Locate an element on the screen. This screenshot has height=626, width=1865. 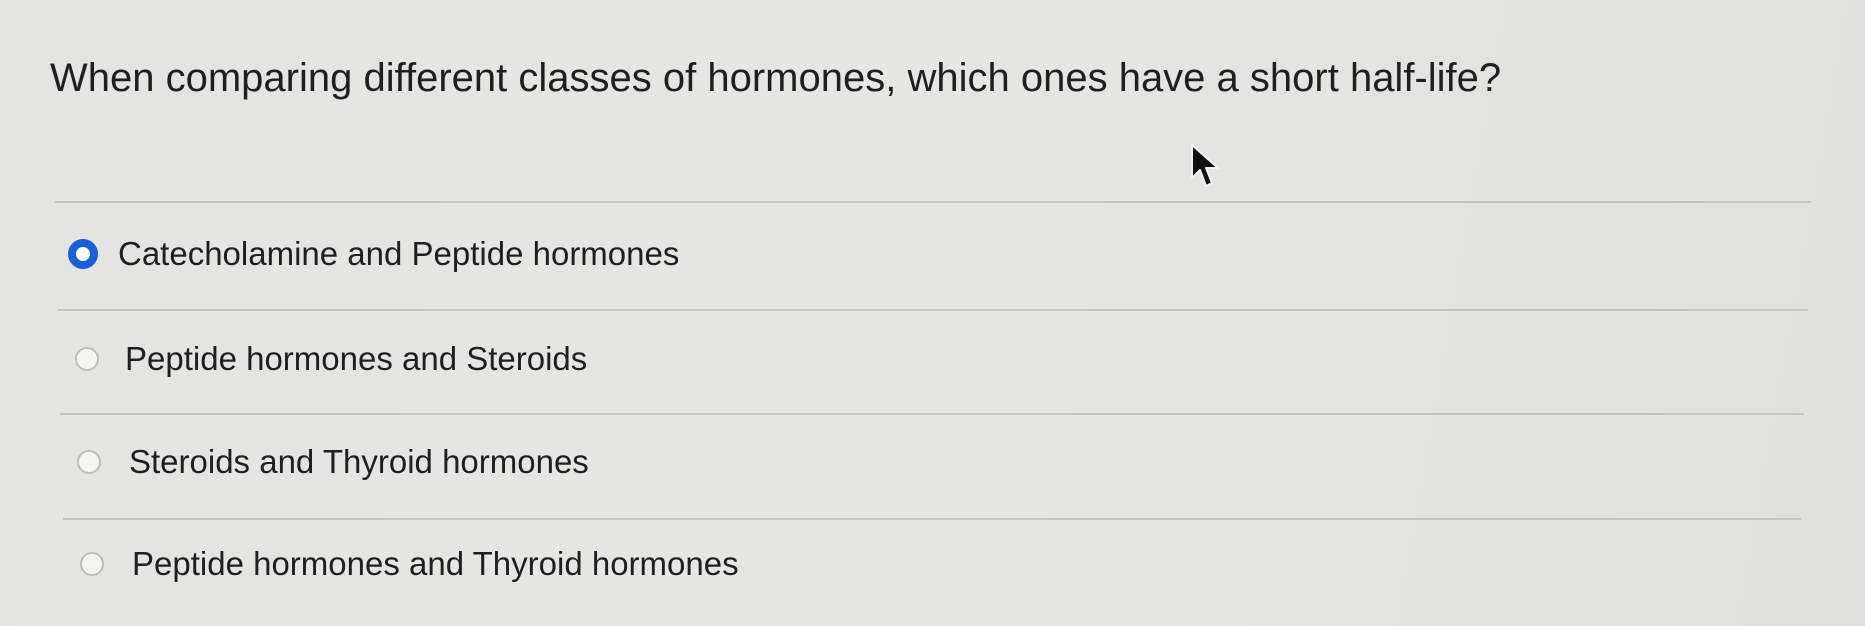
answer-option-4: Peptide hormones and Thyroid hormones is located at coordinates (409, 564).